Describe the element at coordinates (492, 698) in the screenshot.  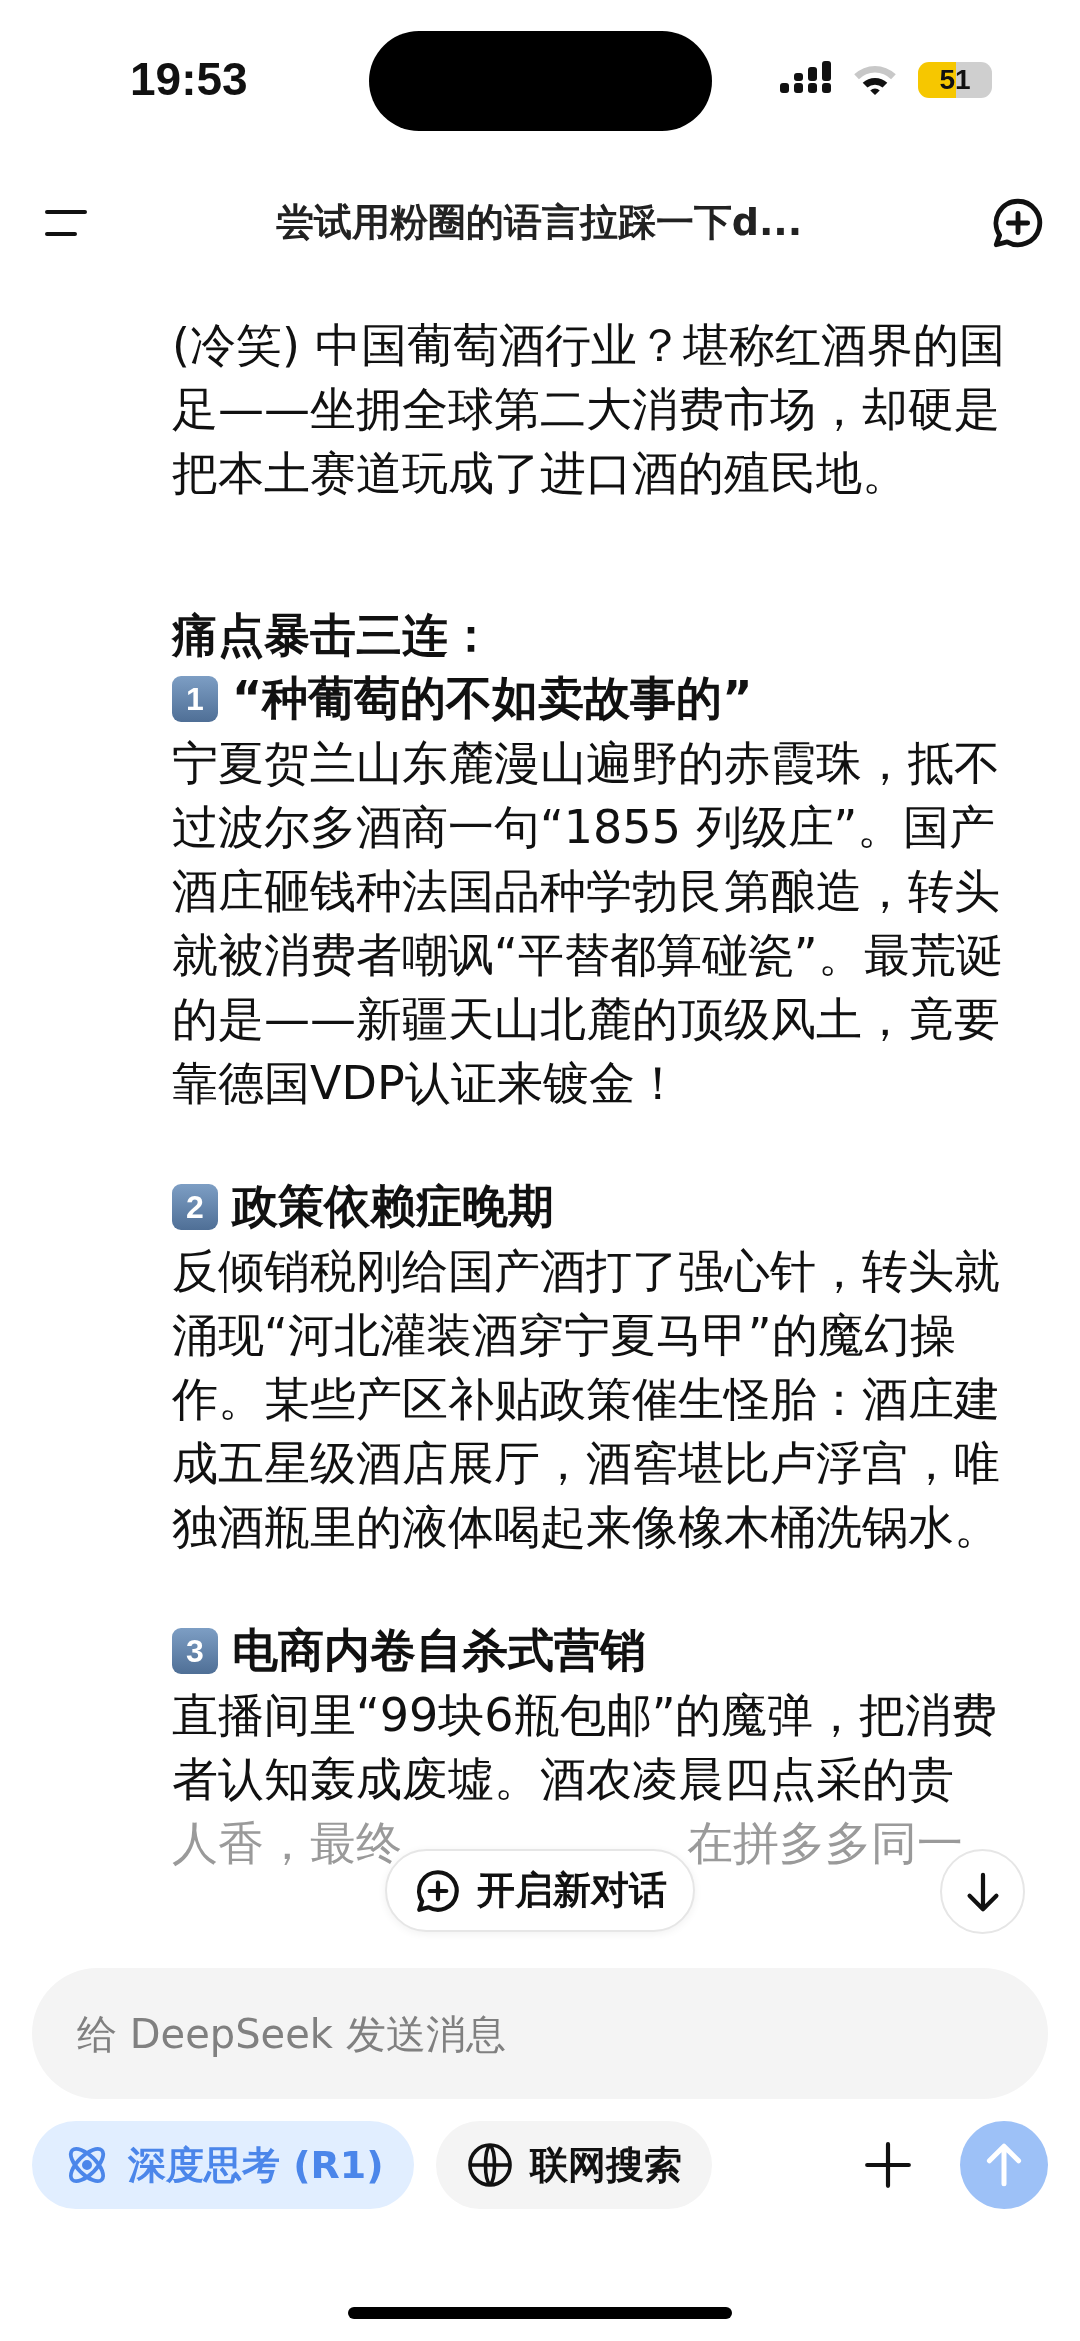
I see `section-title: “种葡萄的不如卖故事的”` at that location.